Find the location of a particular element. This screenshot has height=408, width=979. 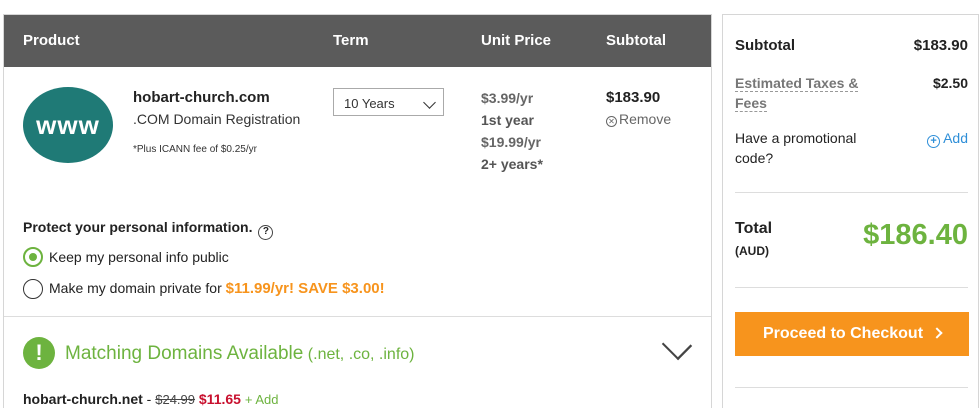

estimated-taxes-line1: Estimated Taxes & is located at coordinates (797, 83).